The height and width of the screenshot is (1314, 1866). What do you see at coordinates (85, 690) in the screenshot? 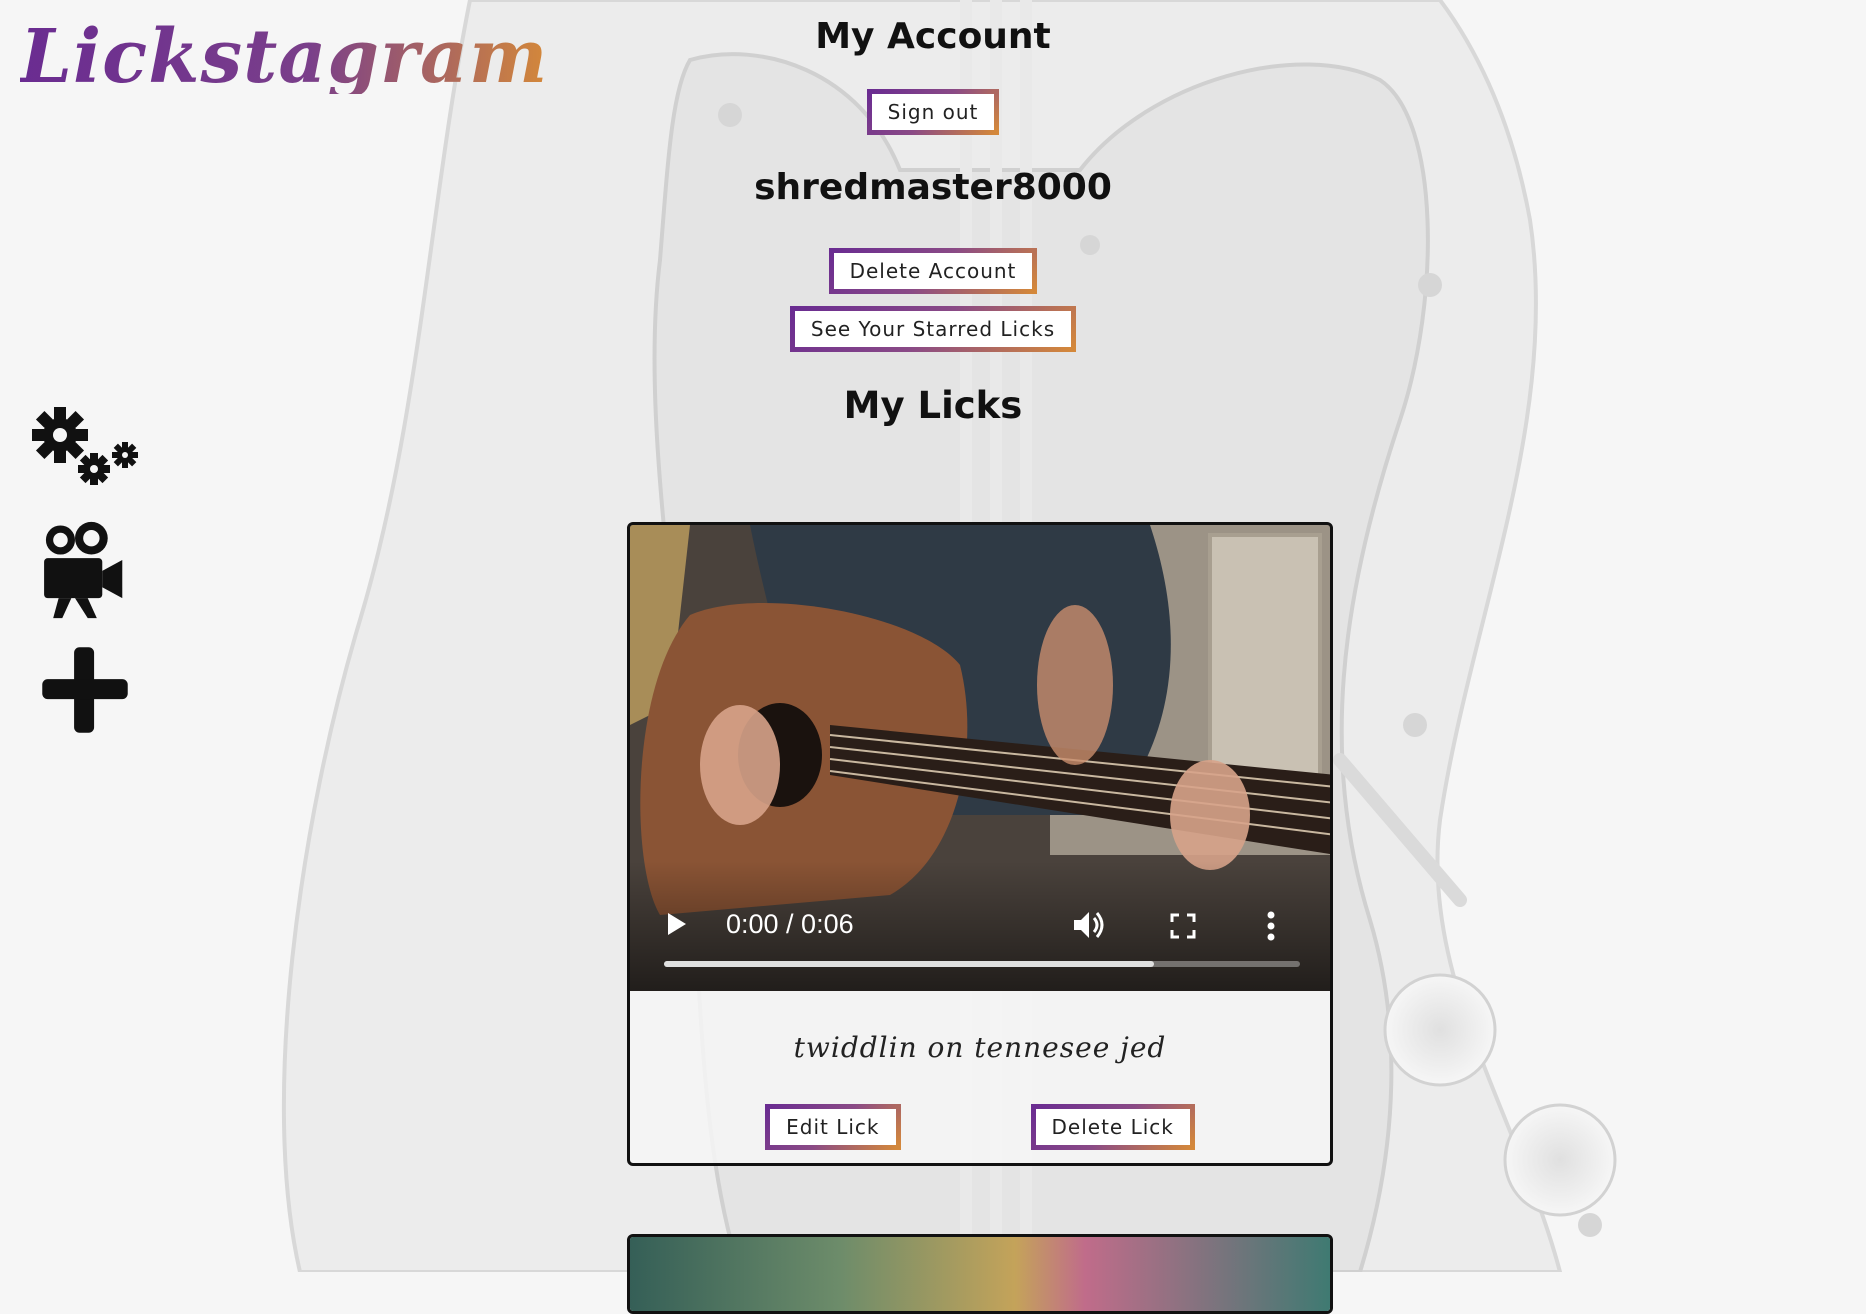
I see `plus-icon` at bounding box center [85, 690].